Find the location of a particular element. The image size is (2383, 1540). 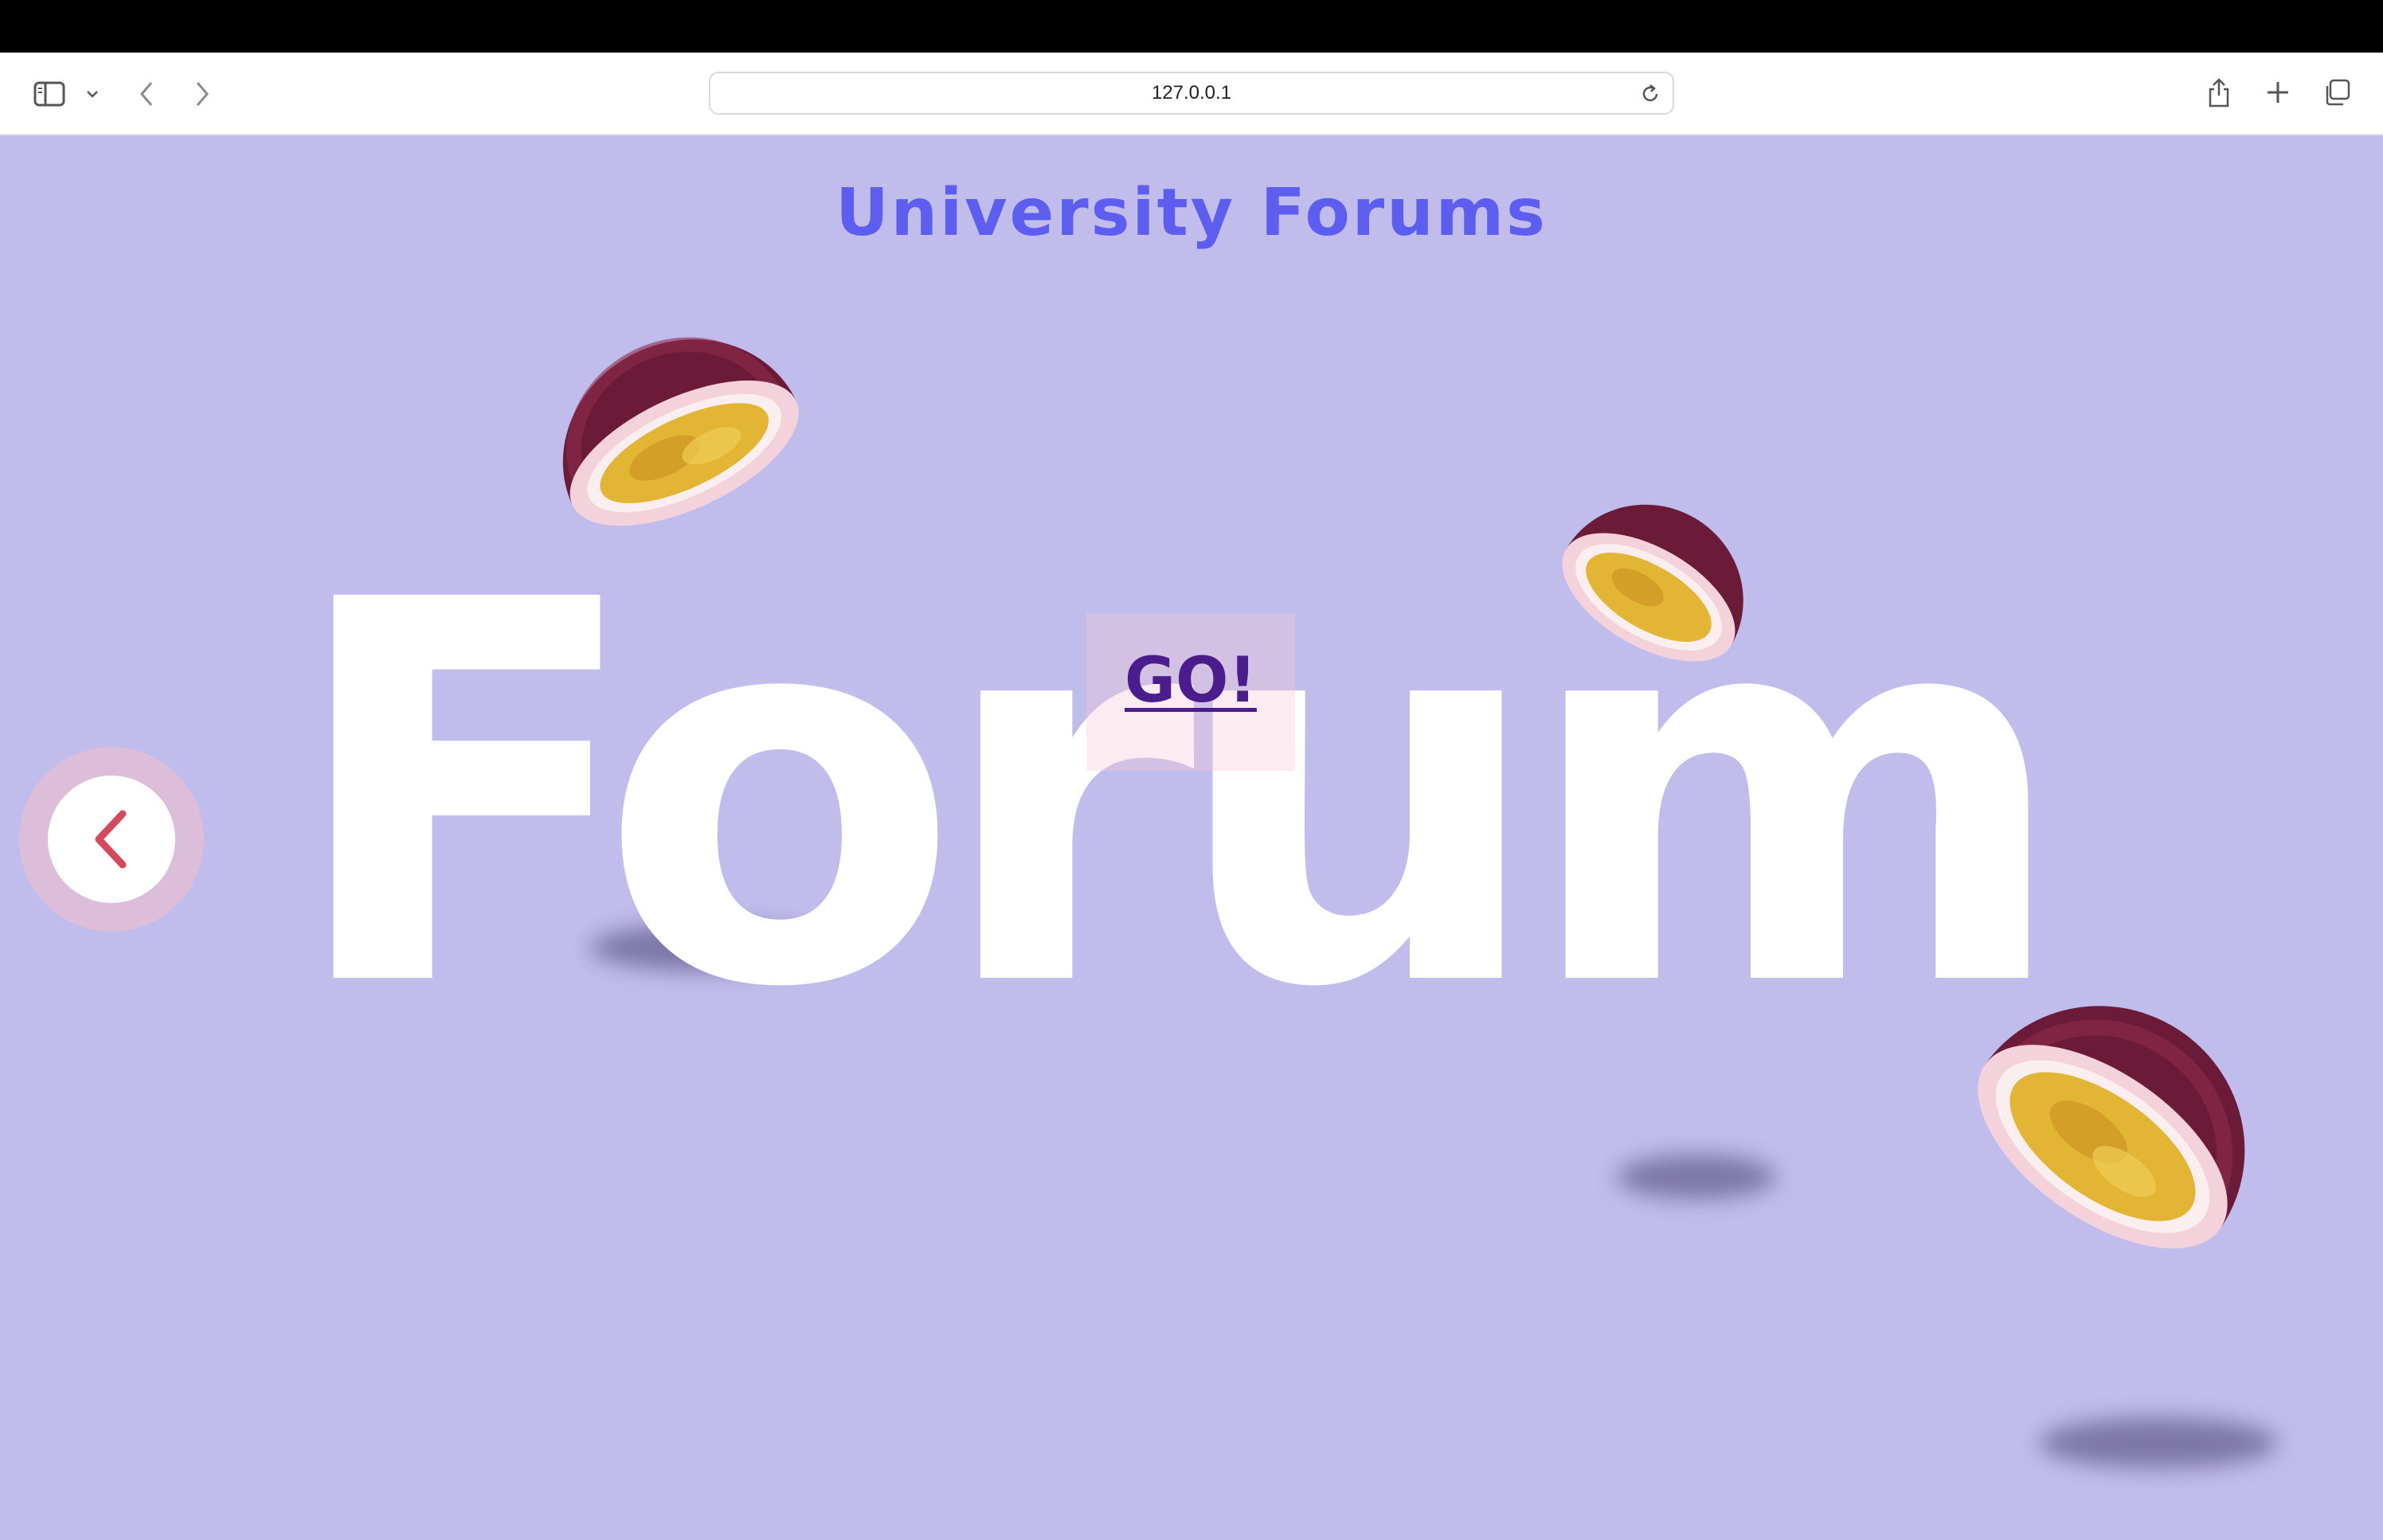

share-icon is located at coordinates (2219, 92).